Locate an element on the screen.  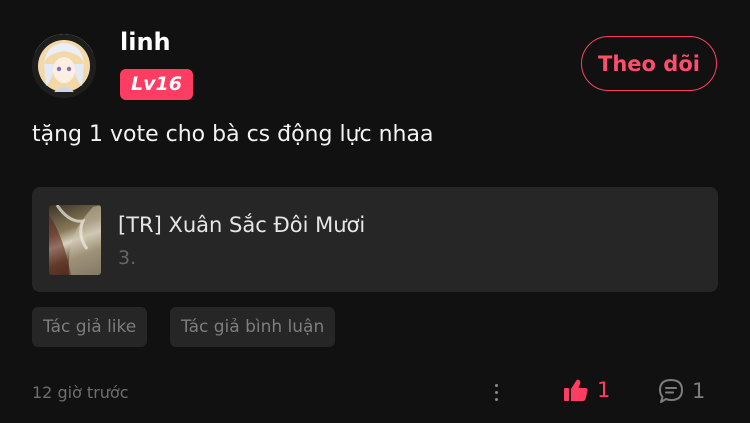
chat-bubble-icon is located at coordinates (671, 391).